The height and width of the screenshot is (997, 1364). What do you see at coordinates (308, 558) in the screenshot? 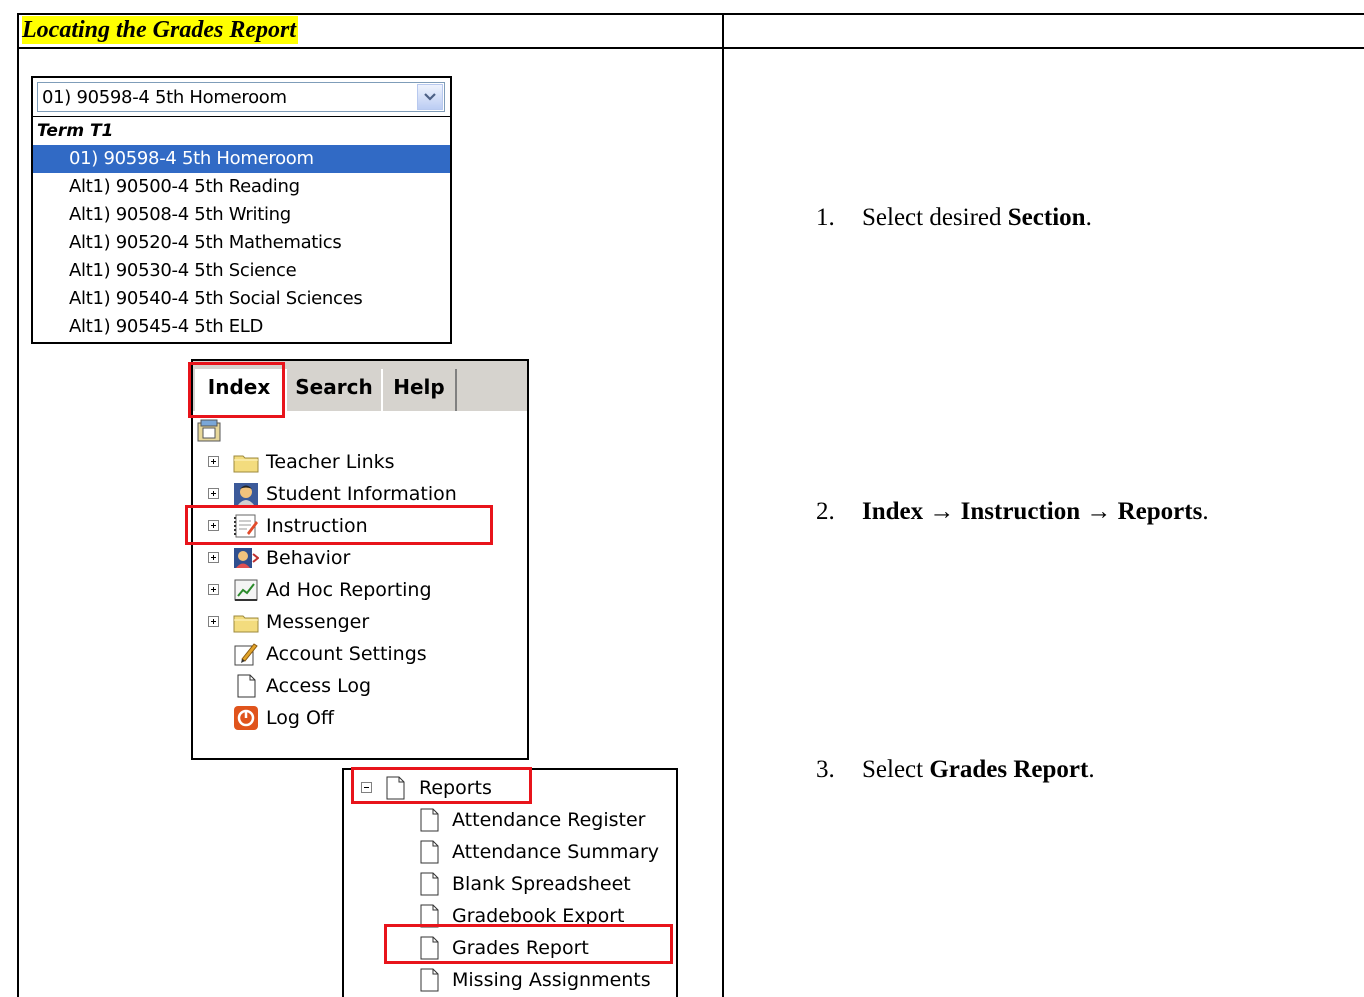
I see `tree-item-label: Behavior` at bounding box center [308, 558].